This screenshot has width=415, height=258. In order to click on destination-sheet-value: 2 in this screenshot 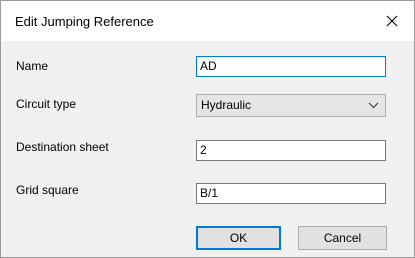, I will do `click(203, 150)`.